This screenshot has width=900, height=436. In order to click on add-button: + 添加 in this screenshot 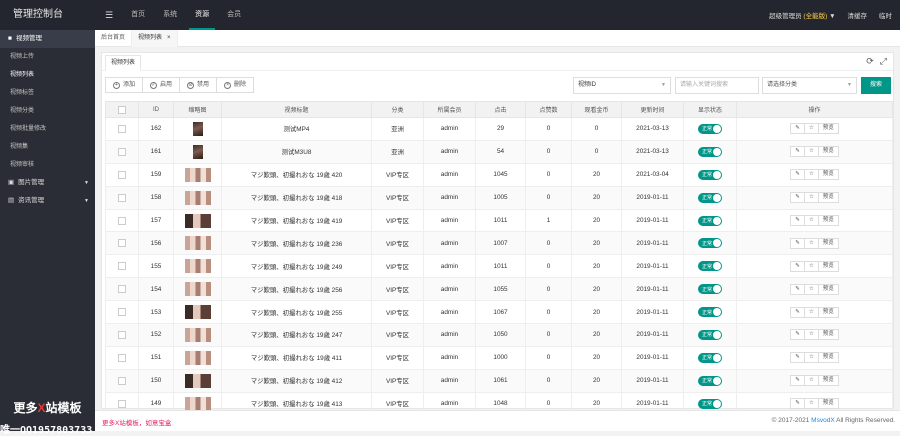, I will do `click(124, 85)`.